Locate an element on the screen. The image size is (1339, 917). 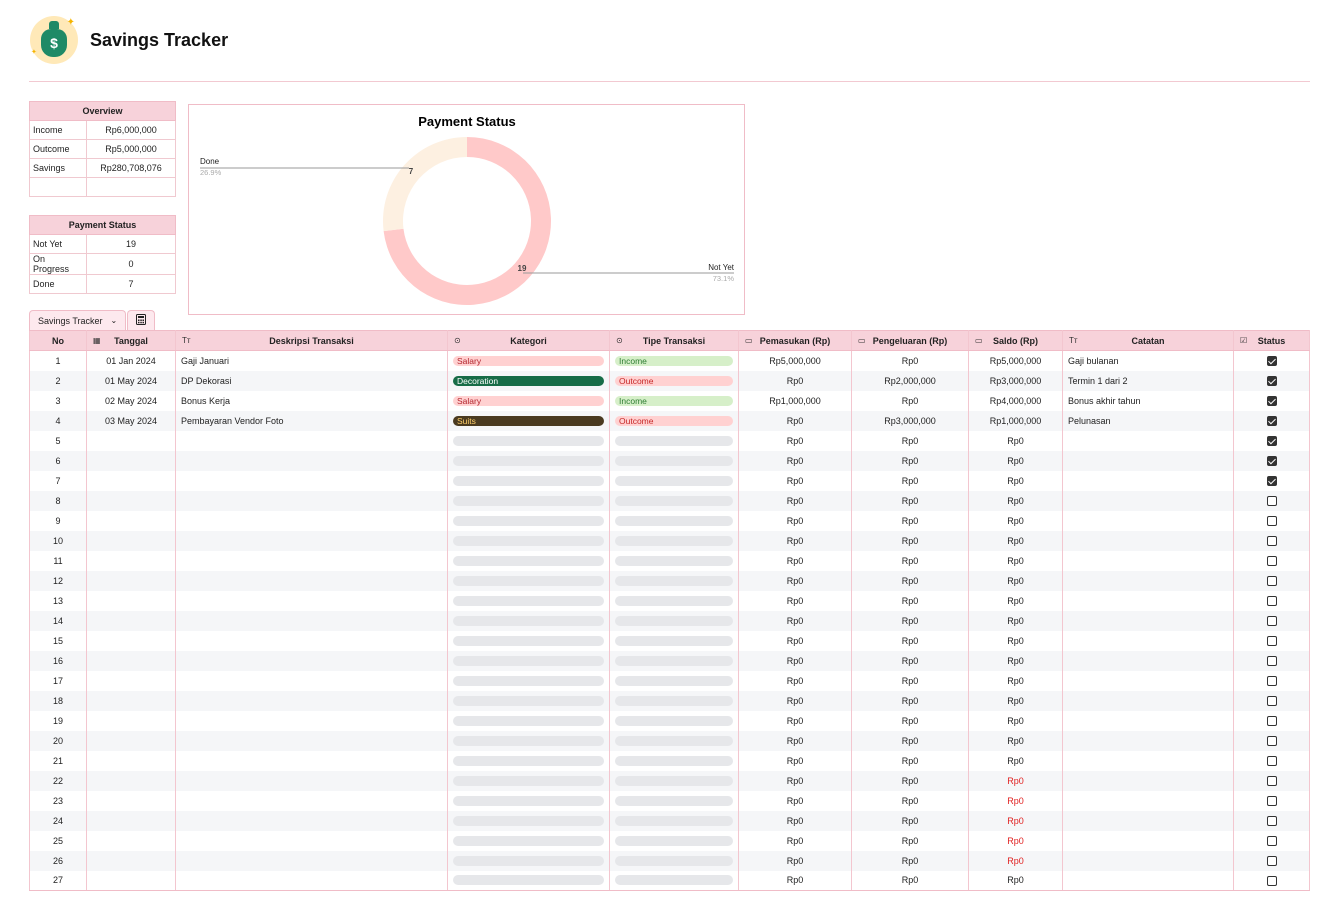
chevron-down-icon: ⌄ is located at coordinates (114, 320).